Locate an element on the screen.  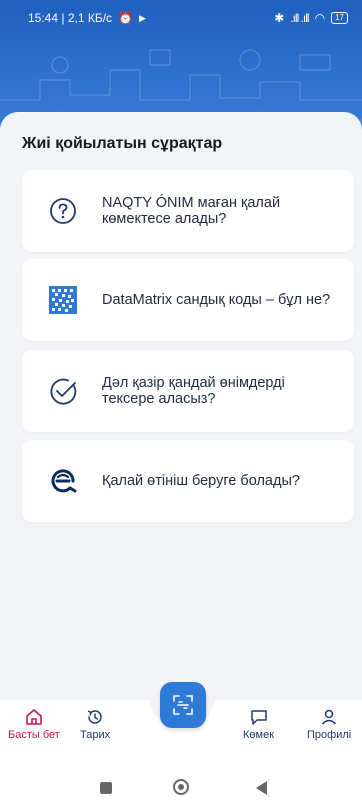
faq-item-datamatrix: DataMatrix сандық коды – бұл не? is located at coordinates (188, 300).